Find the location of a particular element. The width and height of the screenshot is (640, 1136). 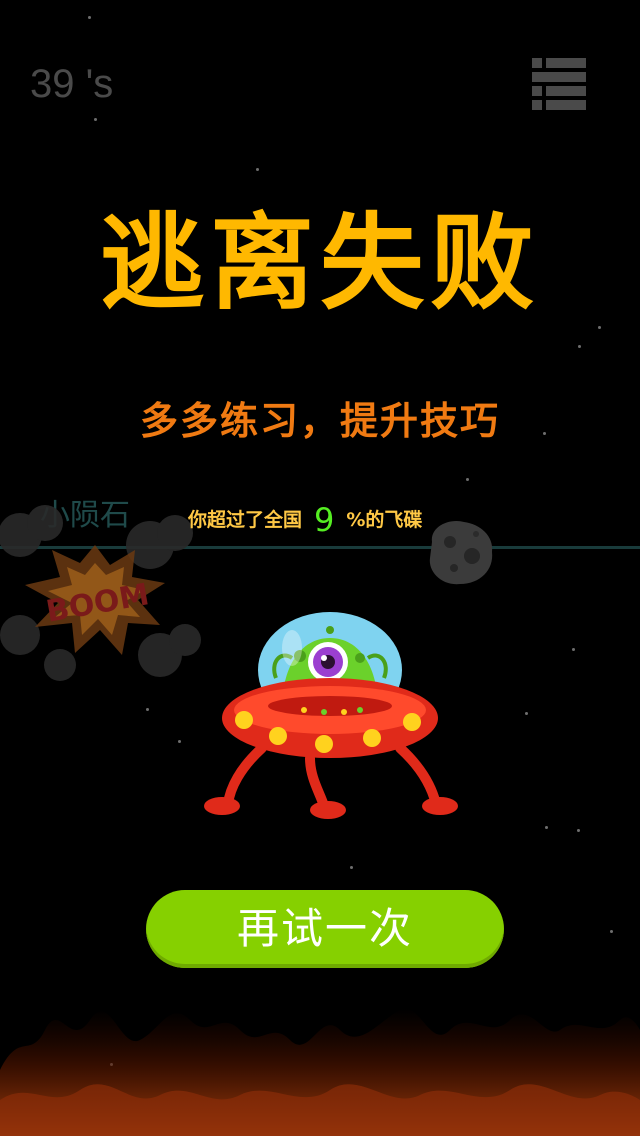

result-title: 逃离失败 is located at coordinates (319, 263).